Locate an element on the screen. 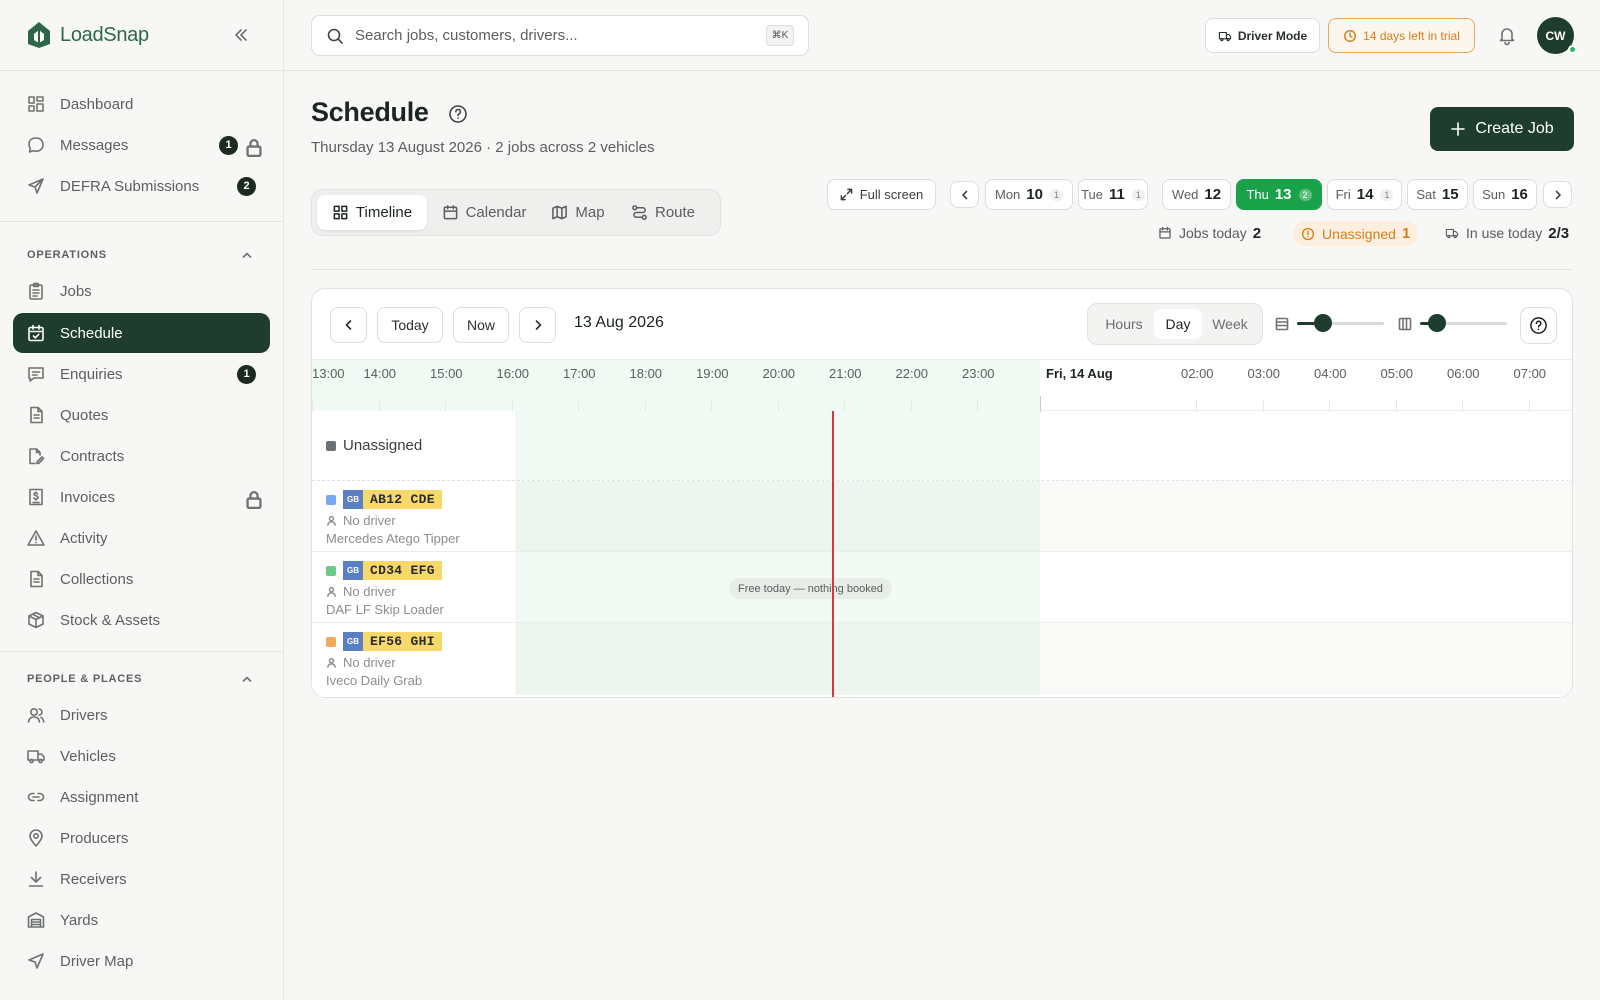 Image resolution: width=1600 pixels, height=1000 pixels. trial-badge-button: 14 days left in trial is located at coordinates (1401, 35).